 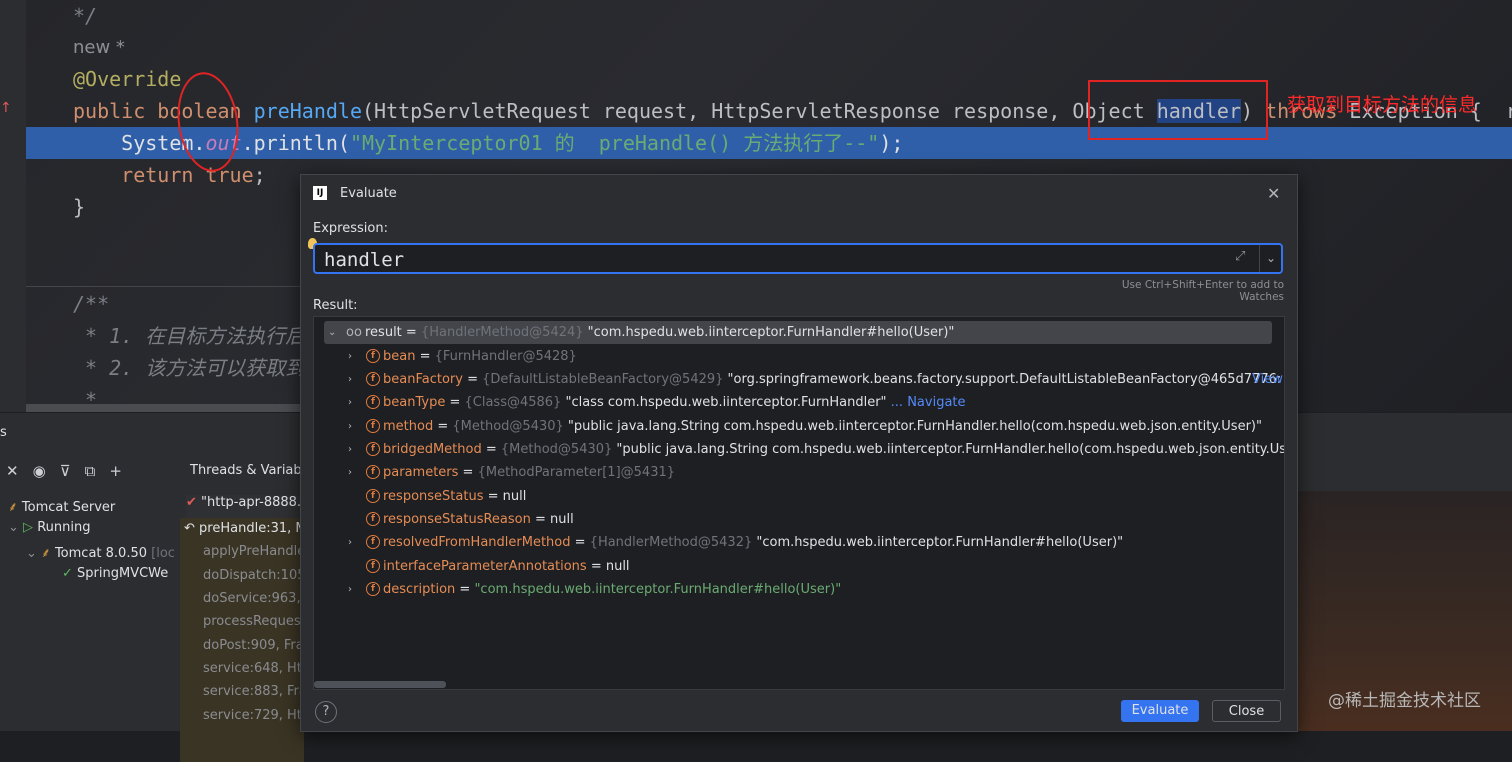 What do you see at coordinates (13, 206) in the screenshot?
I see `editor-gutter` at bounding box center [13, 206].